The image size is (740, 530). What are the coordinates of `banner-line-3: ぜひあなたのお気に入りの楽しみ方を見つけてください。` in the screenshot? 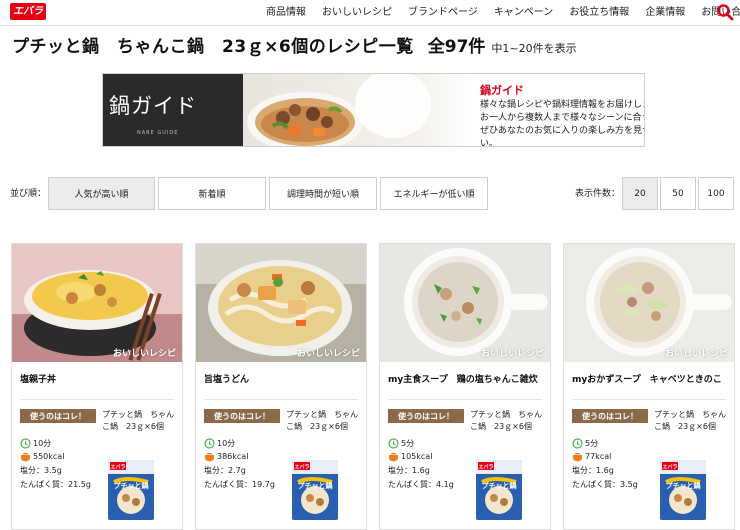 It's located at (562, 136).